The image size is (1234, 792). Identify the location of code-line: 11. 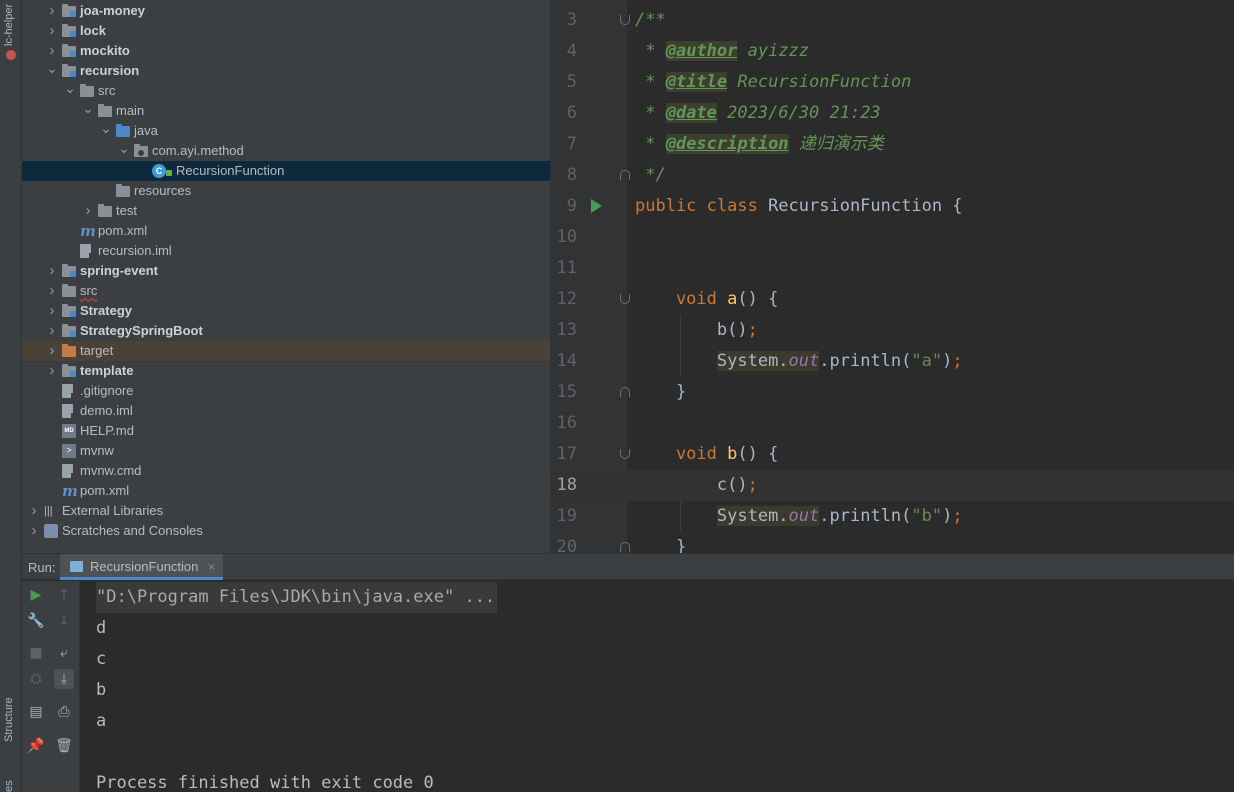
(892, 268).